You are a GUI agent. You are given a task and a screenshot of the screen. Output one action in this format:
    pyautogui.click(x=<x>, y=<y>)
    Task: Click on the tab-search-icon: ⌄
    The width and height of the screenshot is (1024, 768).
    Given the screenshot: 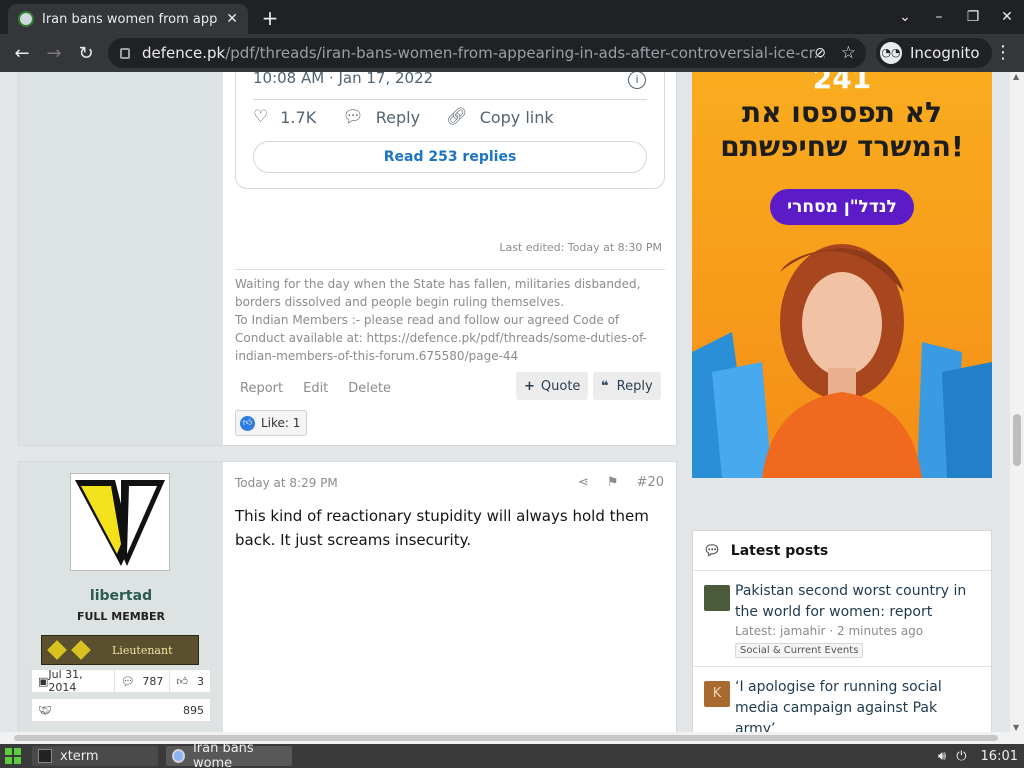 What is the action you would take?
    pyautogui.click(x=905, y=17)
    